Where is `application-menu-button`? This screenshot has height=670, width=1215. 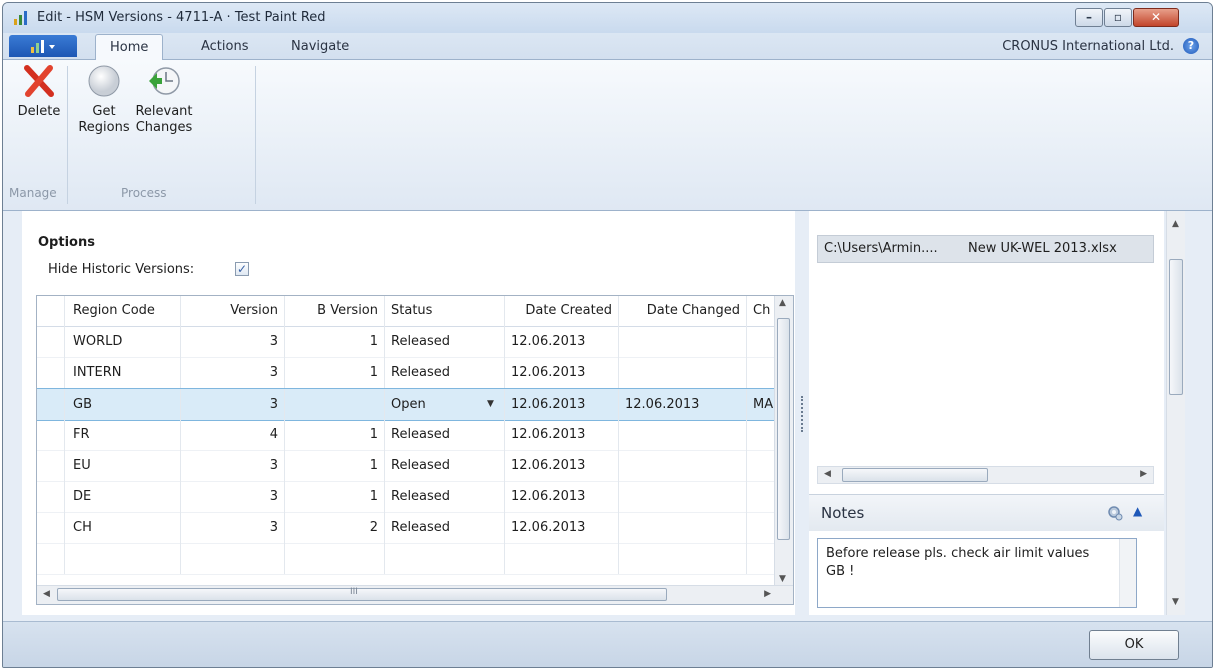
application-menu-button is located at coordinates (43, 46).